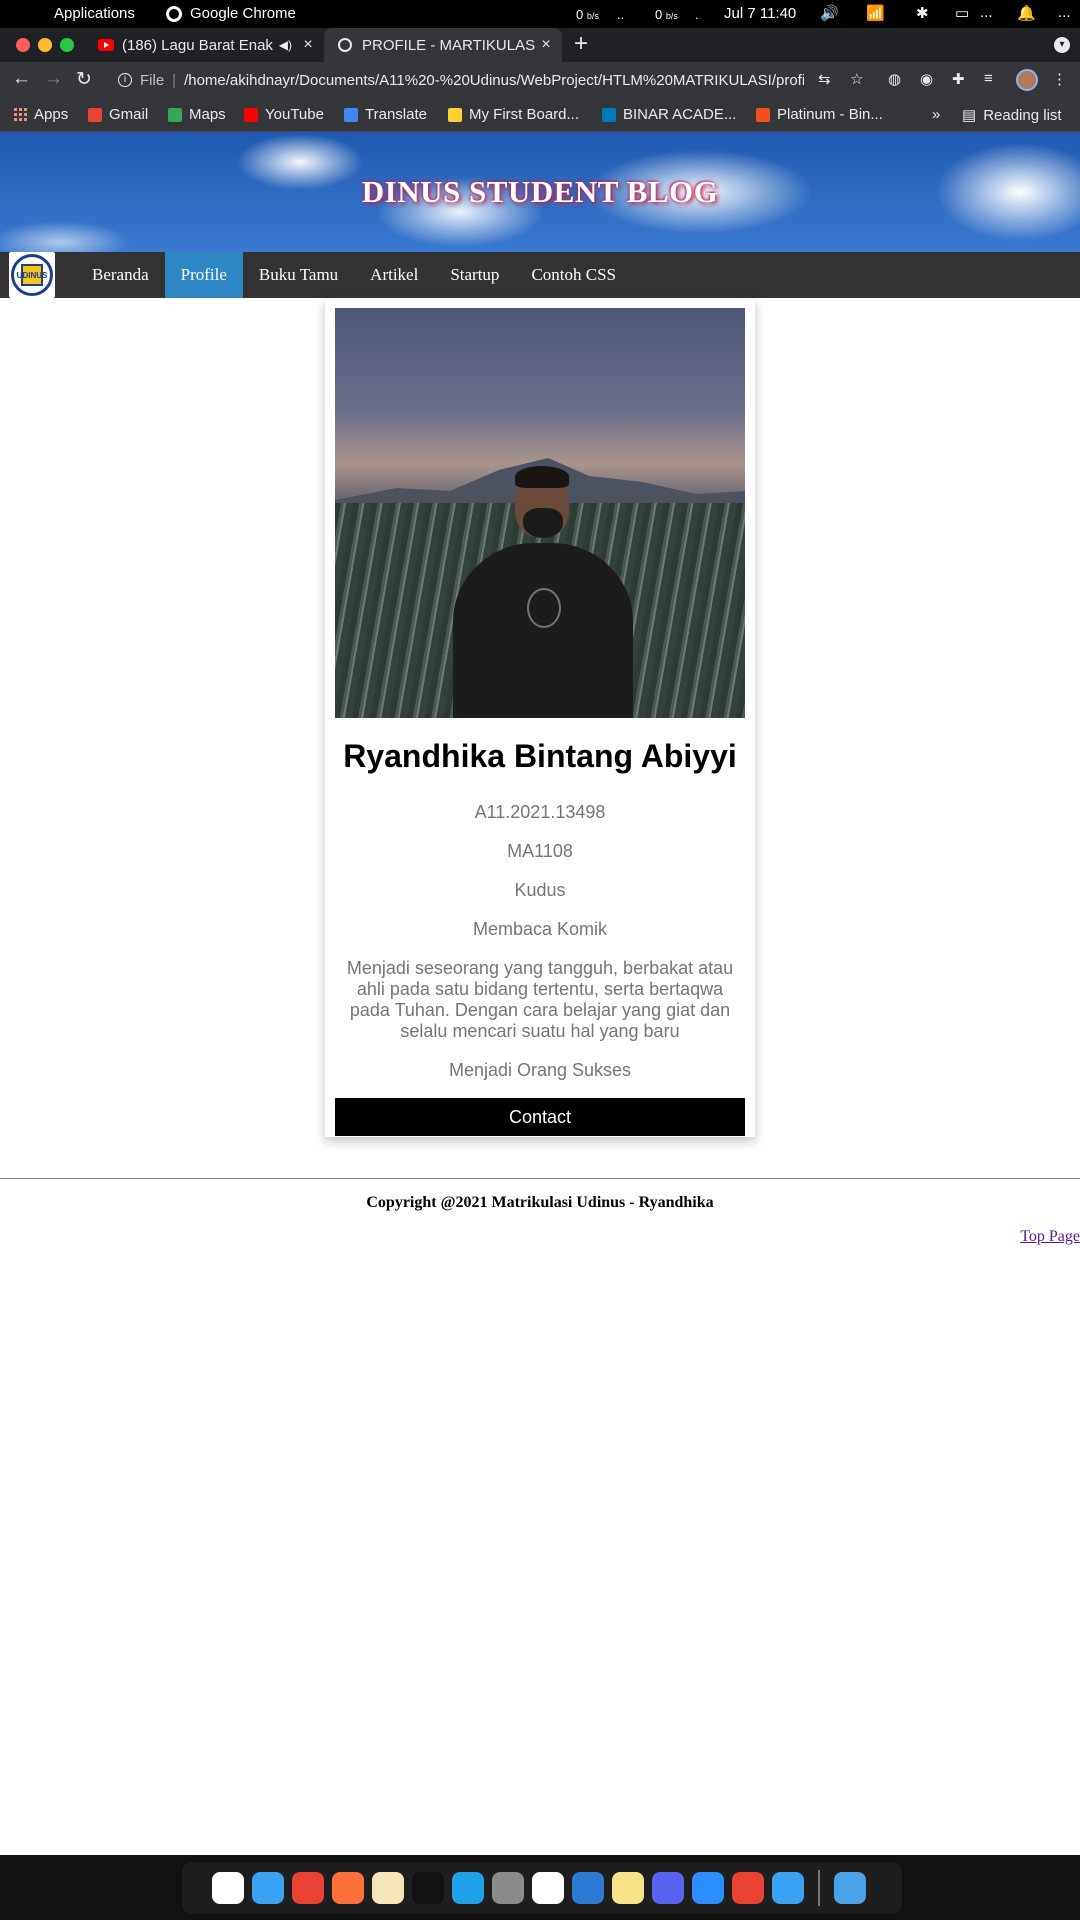 This screenshot has width=1080, height=1920. What do you see at coordinates (251, 114) in the screenshot?
I see `youtube-icon` at bounding box center [251, 114].